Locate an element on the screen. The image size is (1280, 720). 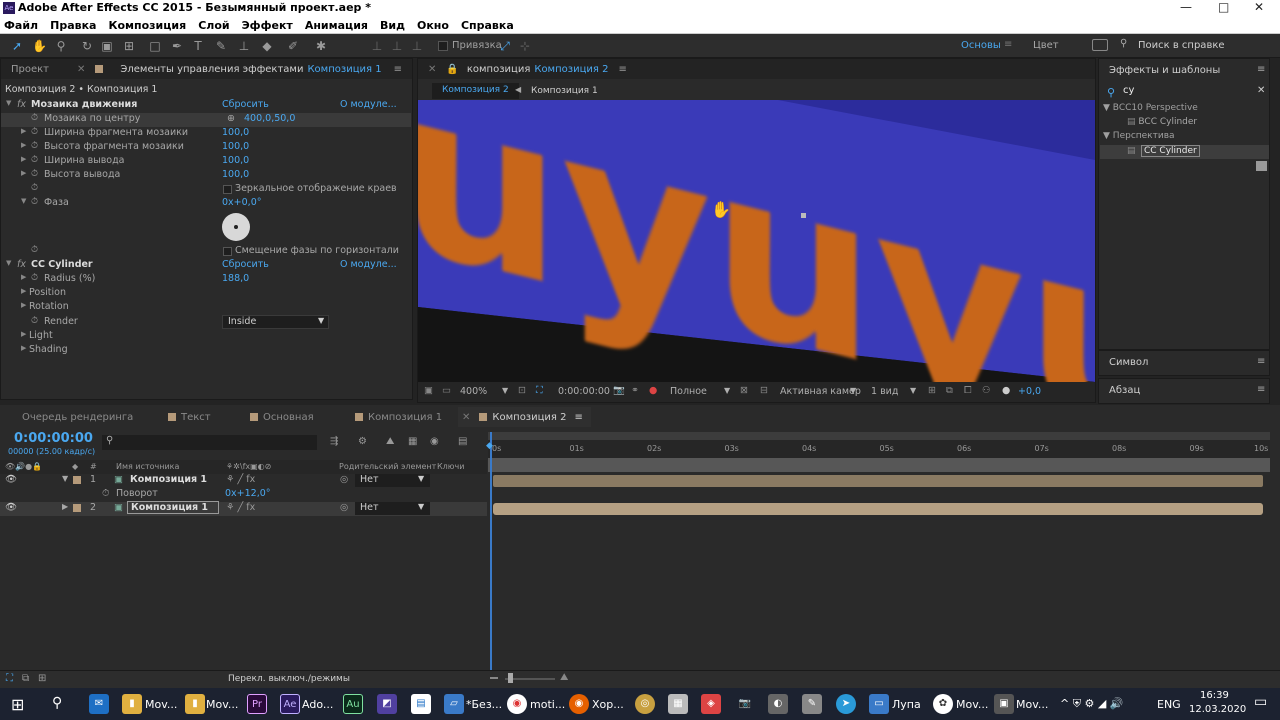
comp-mini-flowchart-icon: ⇶ is located at coordinates (334, 441).